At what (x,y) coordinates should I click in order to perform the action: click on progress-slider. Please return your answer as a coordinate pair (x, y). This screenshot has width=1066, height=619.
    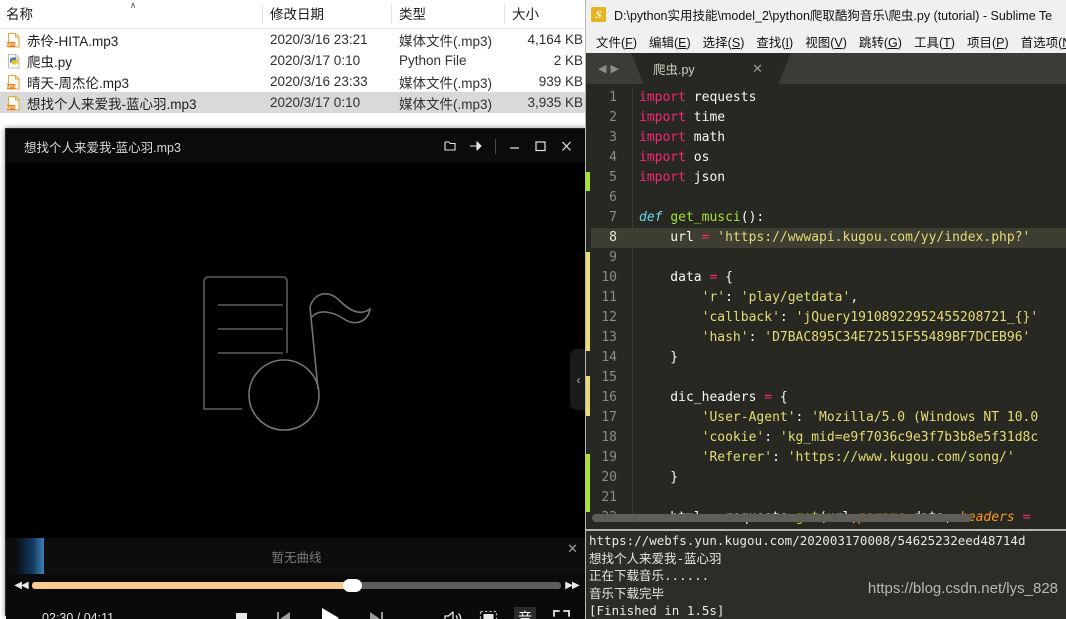
    Looking at the image, I should click on (296, 585).